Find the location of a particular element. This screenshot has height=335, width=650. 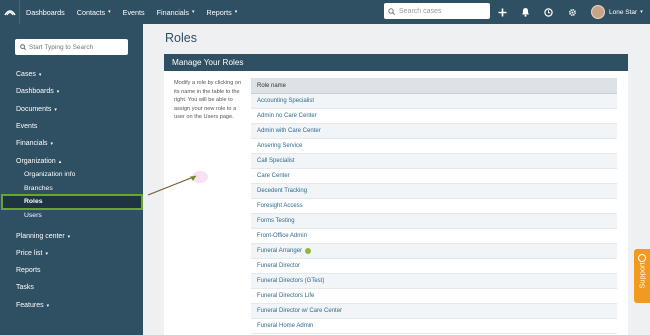

sidebar-item-label: Dashboards is located at coordinates (35, 91).